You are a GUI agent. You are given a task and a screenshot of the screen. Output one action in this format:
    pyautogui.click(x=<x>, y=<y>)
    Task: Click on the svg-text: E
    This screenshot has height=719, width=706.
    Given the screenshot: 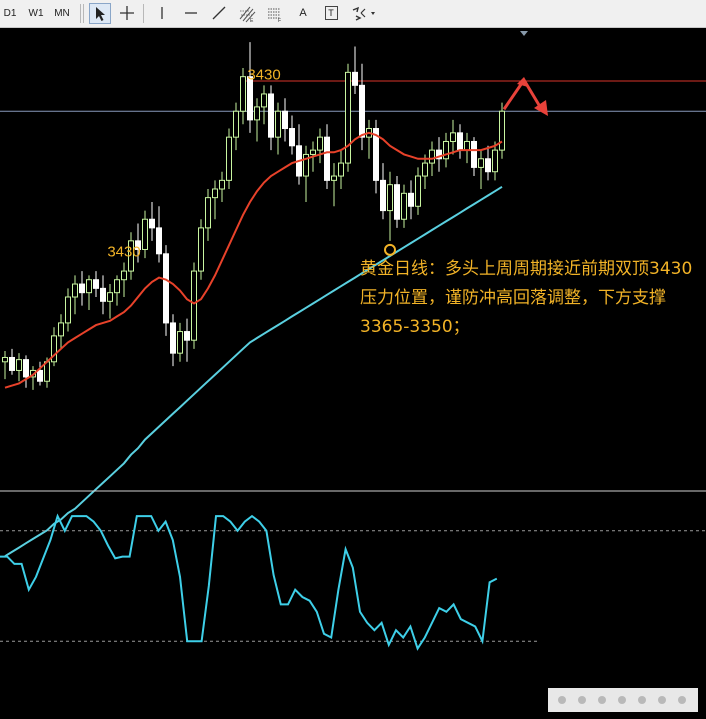 What is the action you would take?
    pyautogui.click(x=252, y=20)
    